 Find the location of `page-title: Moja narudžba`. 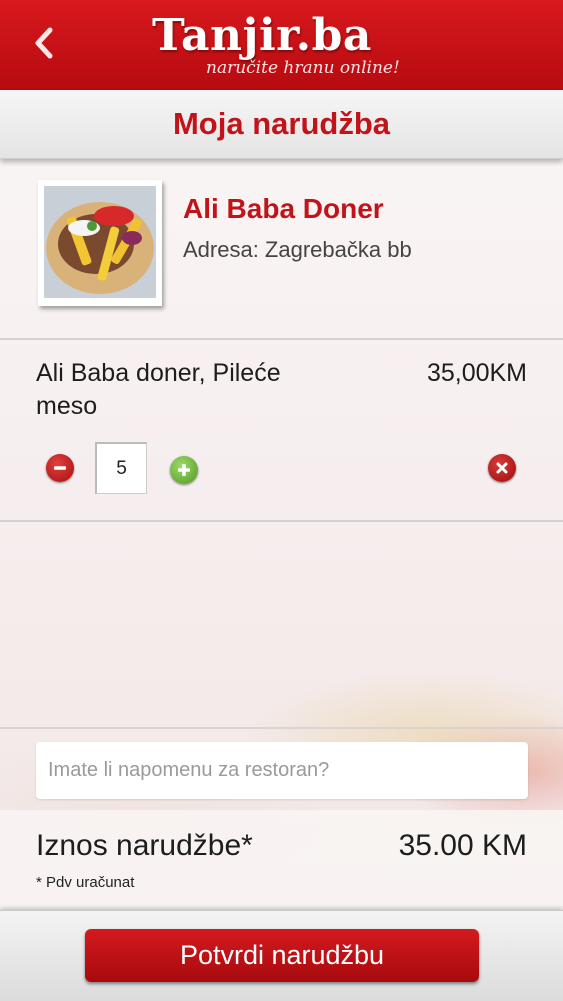

page-title: Moja narudžba is located at coordinates (281, 123).